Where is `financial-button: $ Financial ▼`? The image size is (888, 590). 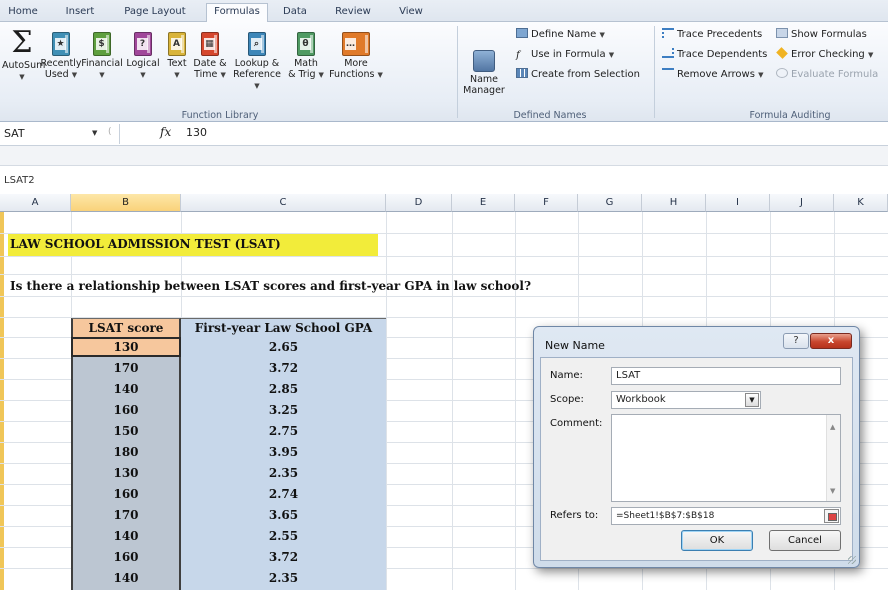 financial-button: $ Financial ▼ is located at coordinates (102, 56).